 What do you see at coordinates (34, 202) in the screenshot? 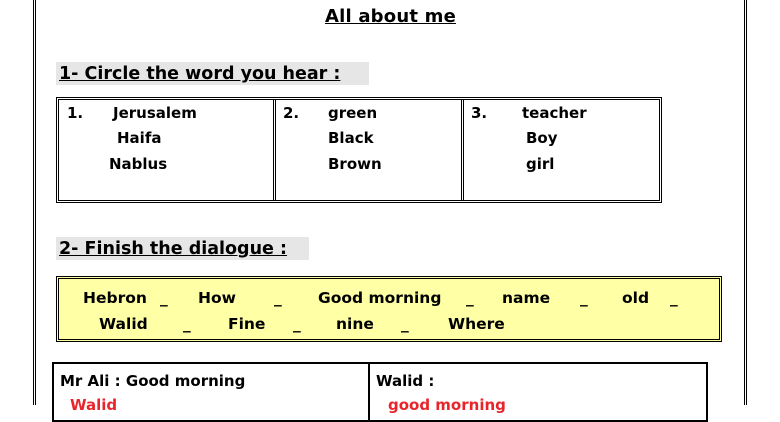
I see `page-border-left` at bounding box center [34, 202].